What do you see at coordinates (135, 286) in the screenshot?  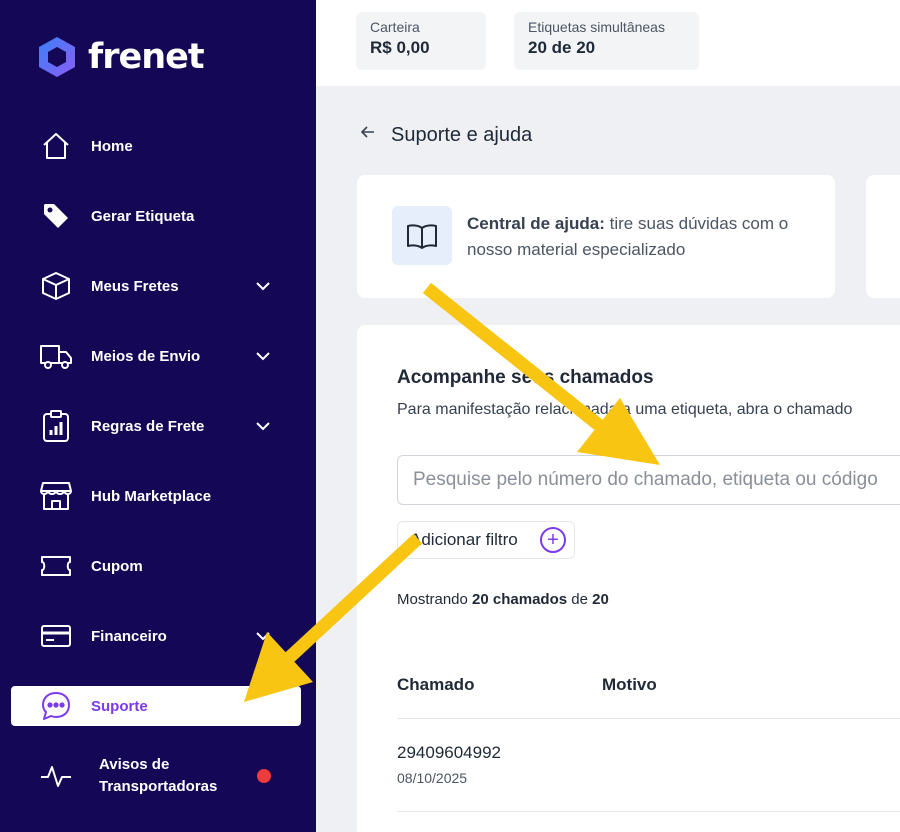 I see `sidebar-item-label: Meus Fretes` at bounding box center [135, 286].